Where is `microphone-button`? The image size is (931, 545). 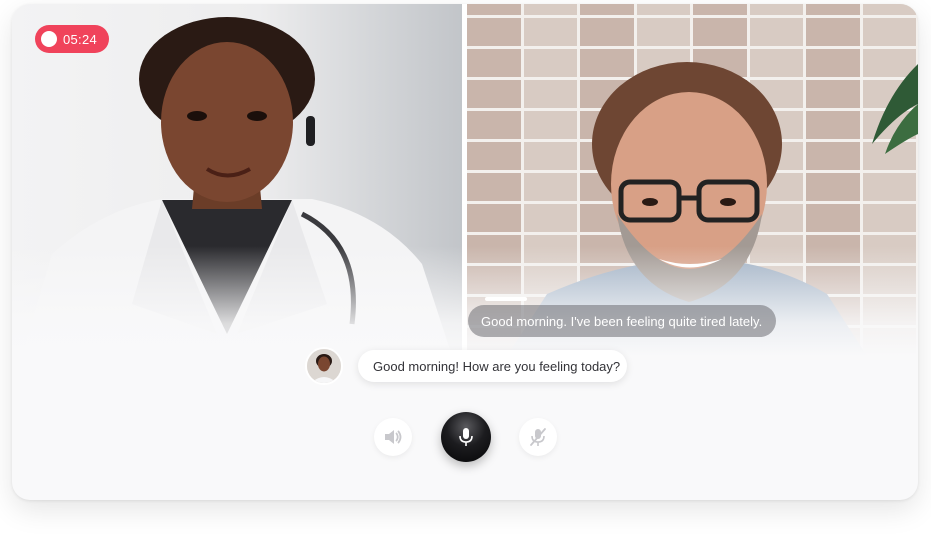 microphone-button is located at coordinates (466, 437).